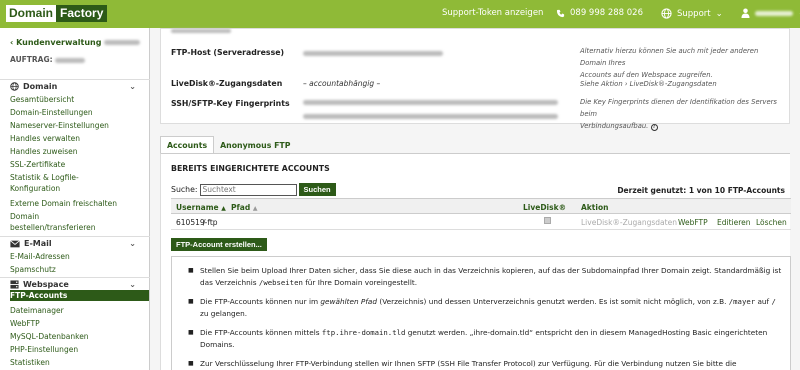 The width and height of the screenshot is (800, 370). What do you see at coordinates (77, 269) in the screenshot?
I see `sidebar-item-spam-protection: Spamschutz` at bounding box center [77, 269].